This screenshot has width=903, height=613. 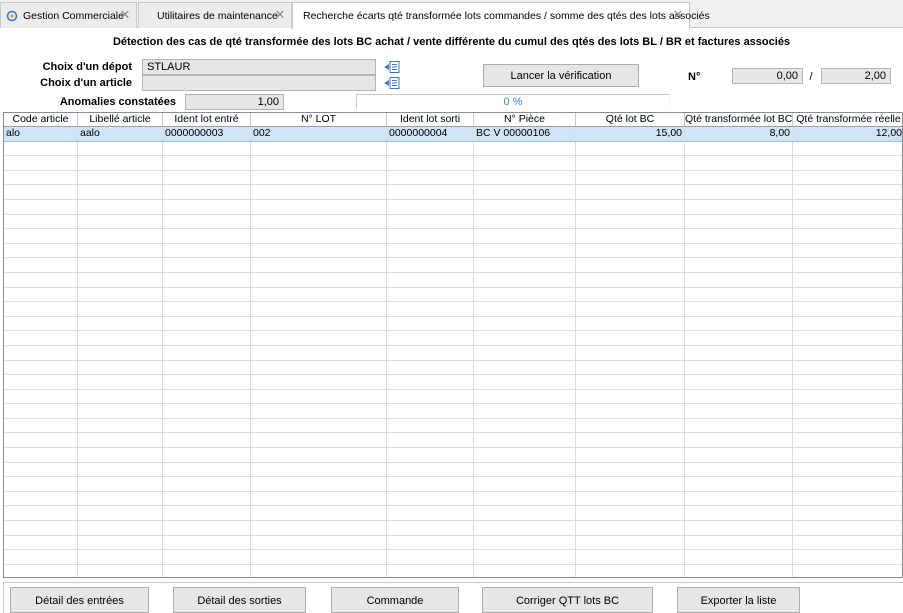 I want to click on column-header: Ident lot entré, so click(x=207, y=119).